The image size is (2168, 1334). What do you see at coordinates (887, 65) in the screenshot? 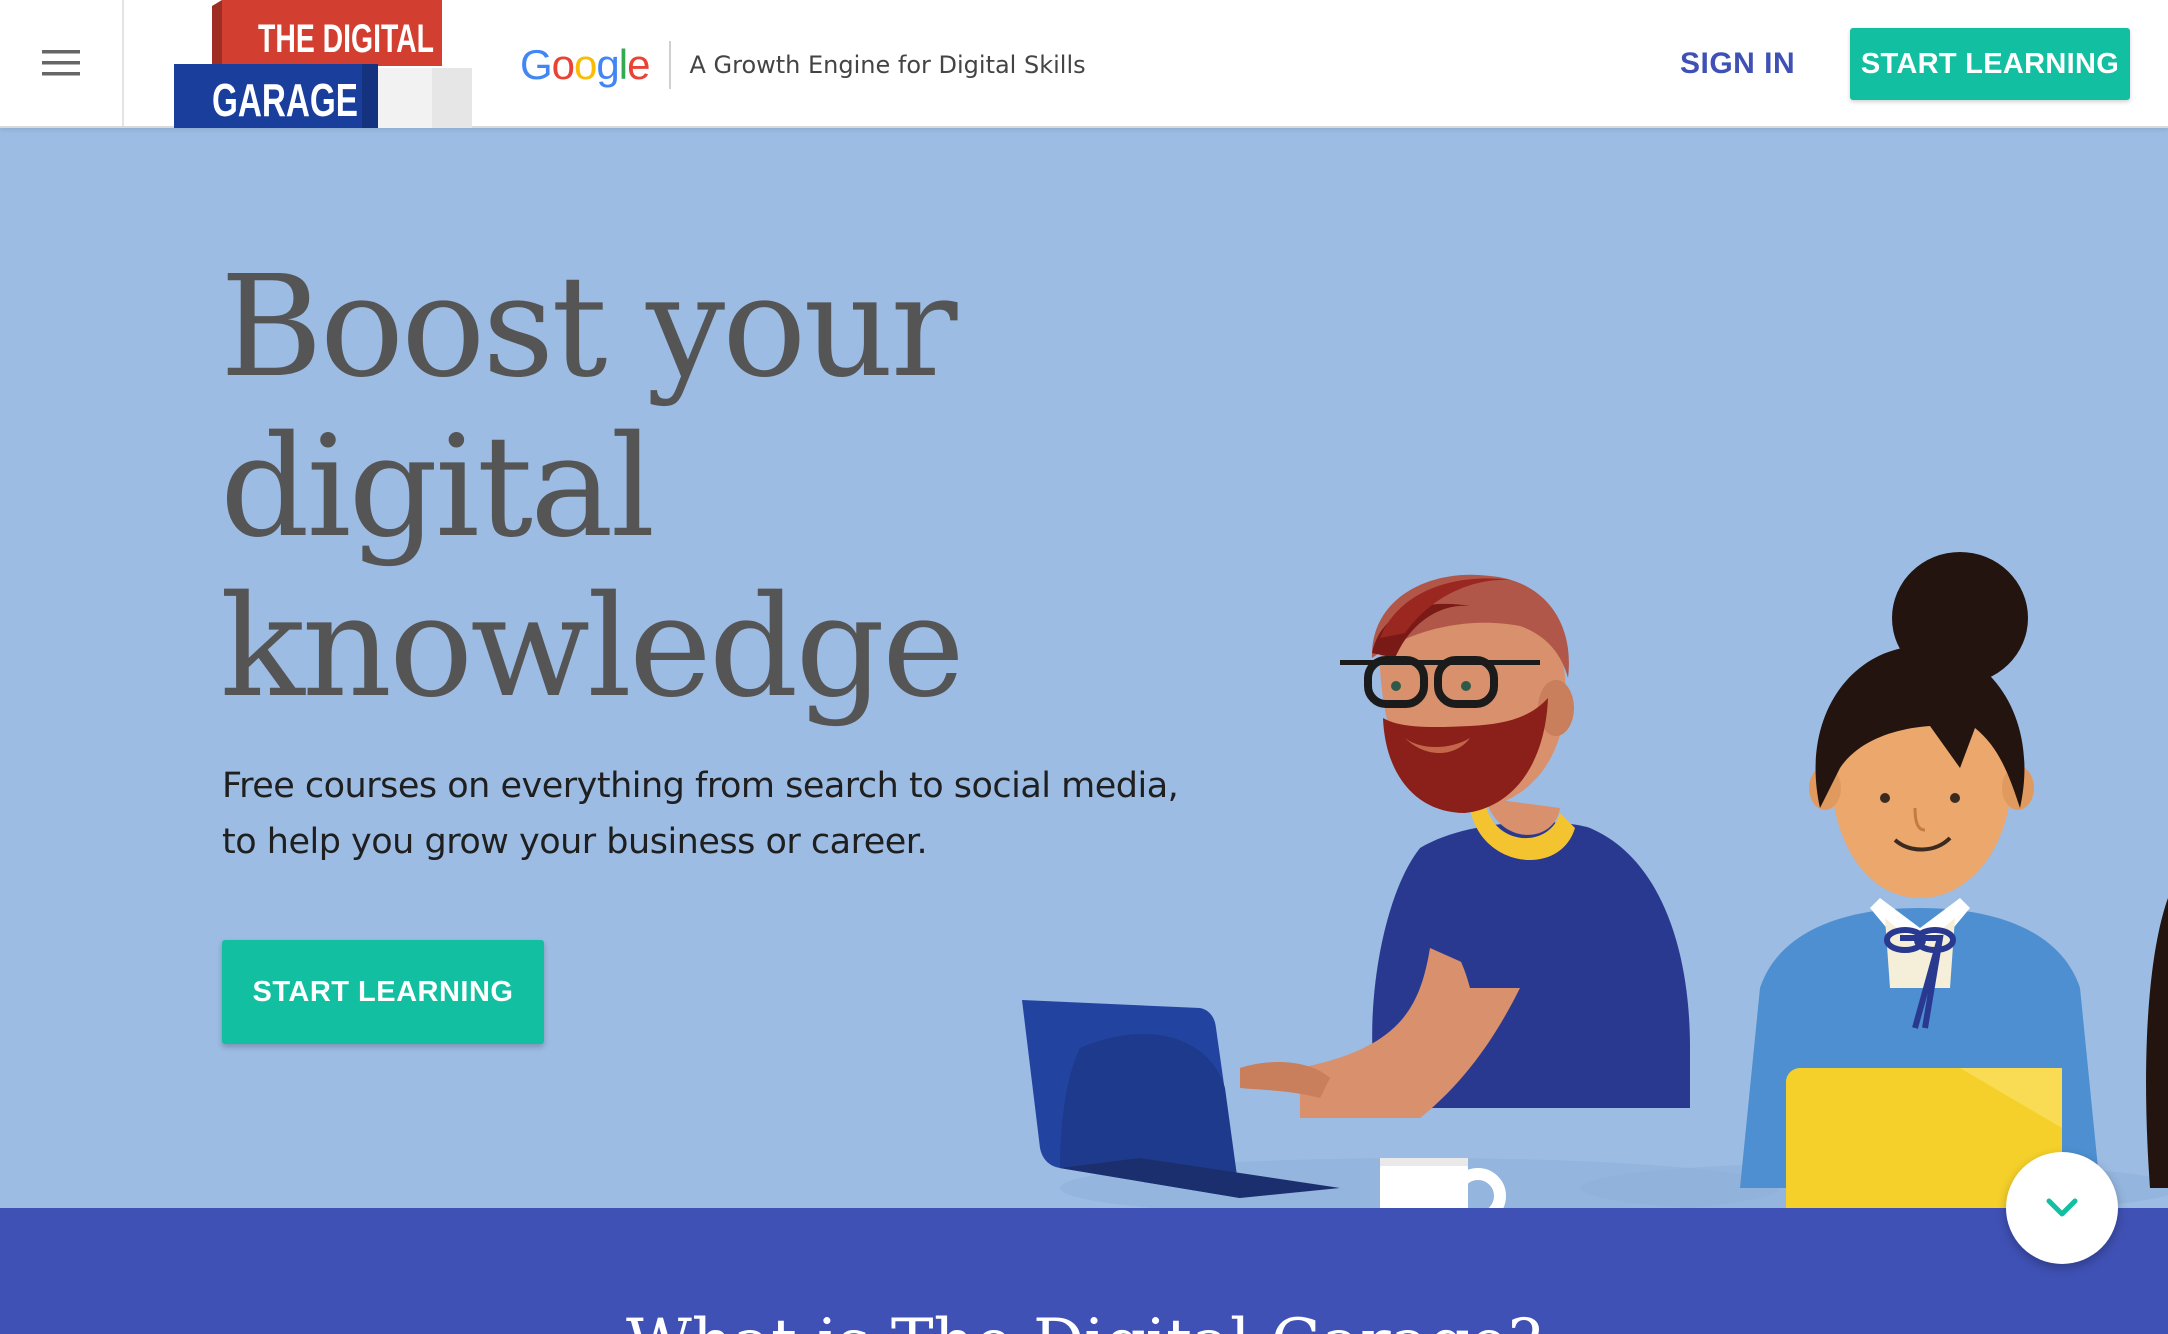
I see `tagline: A Growth Engine for Digital Skills` at bounding box center [887, 65].